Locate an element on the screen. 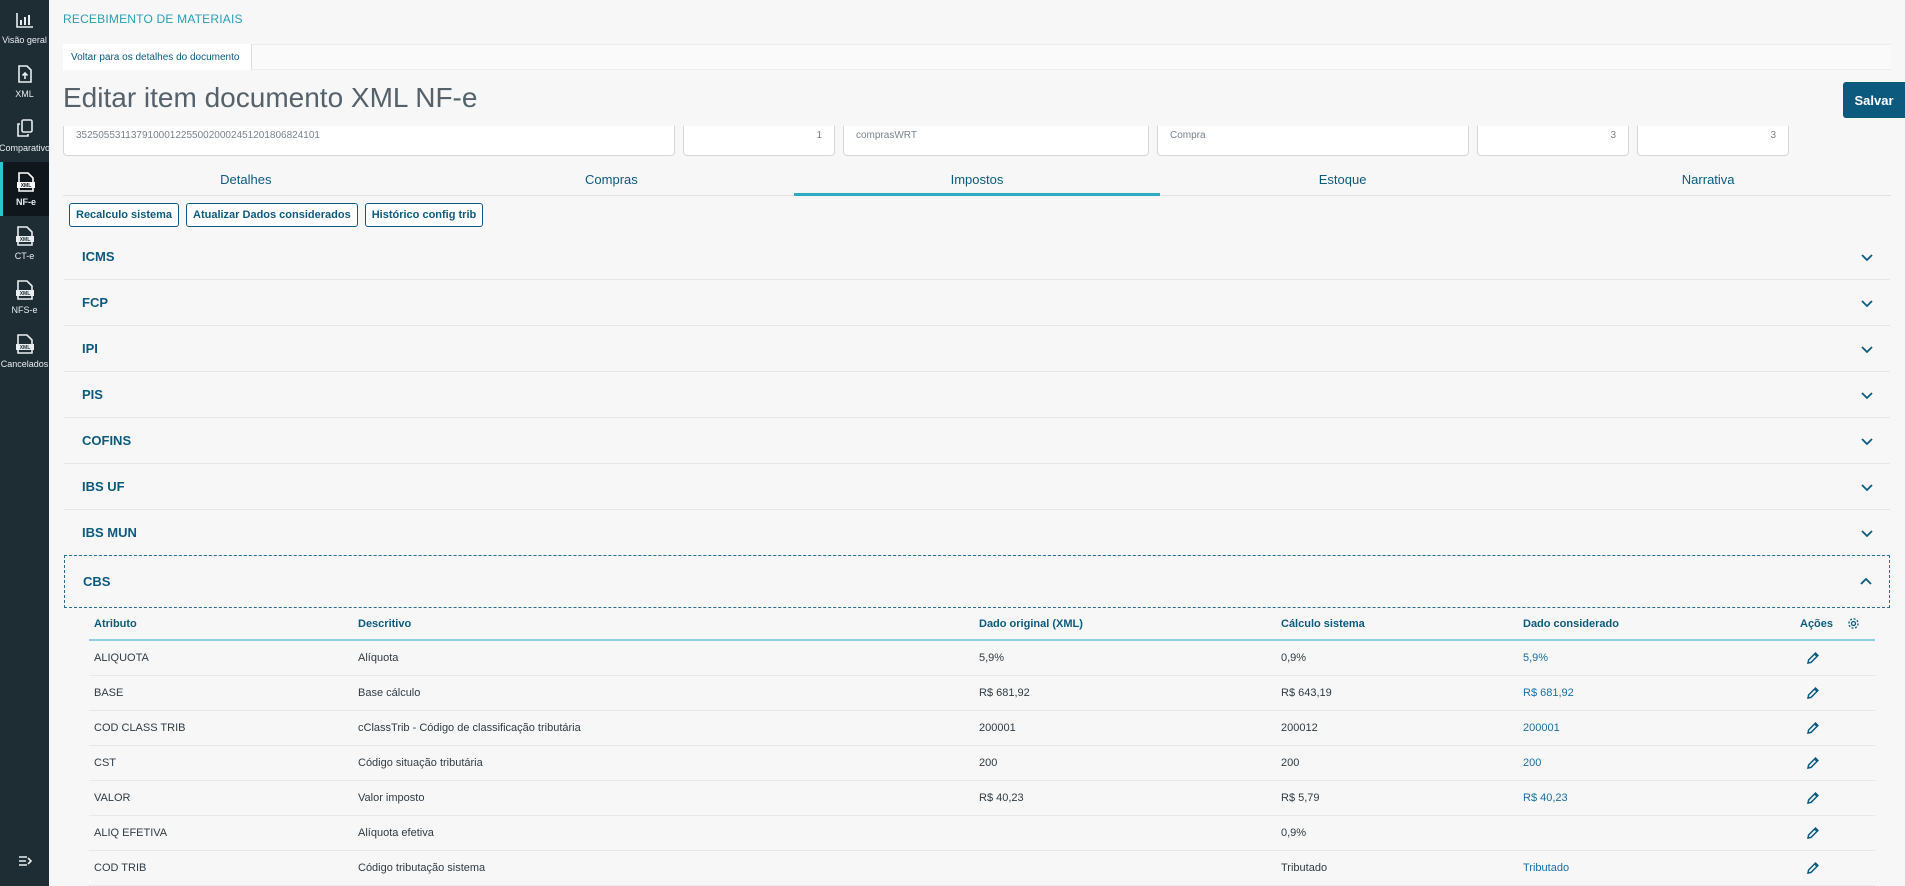 This screenshot has width=1905, height=886. description-cell: Valor imposto is located at coordinates (391, 798).